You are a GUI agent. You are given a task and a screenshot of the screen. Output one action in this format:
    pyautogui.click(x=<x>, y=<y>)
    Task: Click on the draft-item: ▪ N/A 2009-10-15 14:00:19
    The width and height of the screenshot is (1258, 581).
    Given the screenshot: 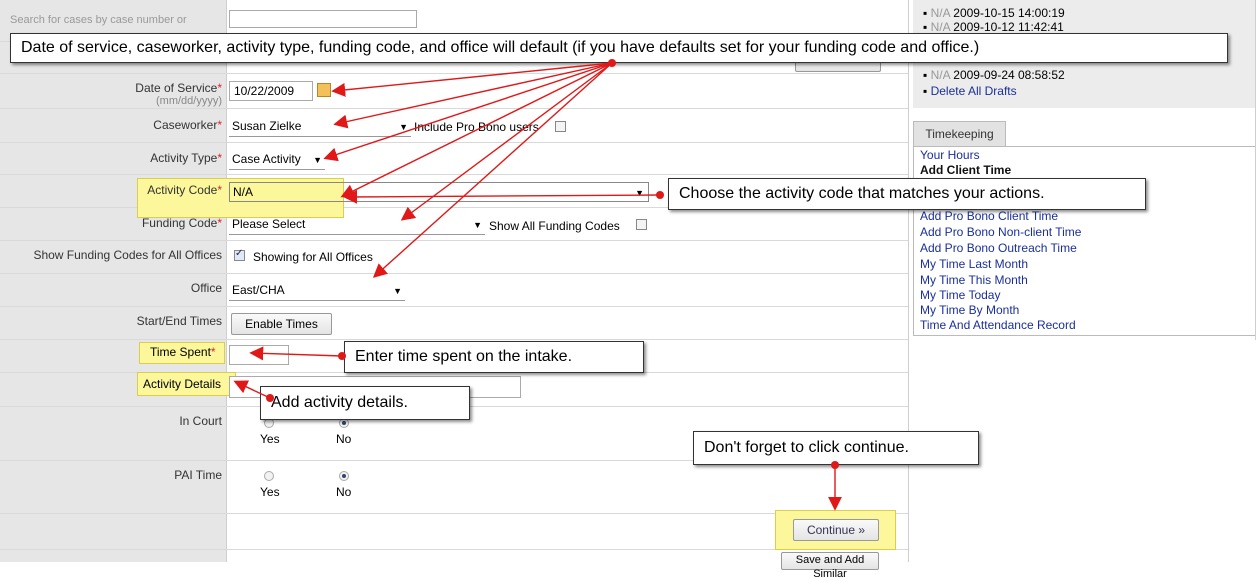 What is the action you would take?
    pyautogui.click(x=994, y=13)
    